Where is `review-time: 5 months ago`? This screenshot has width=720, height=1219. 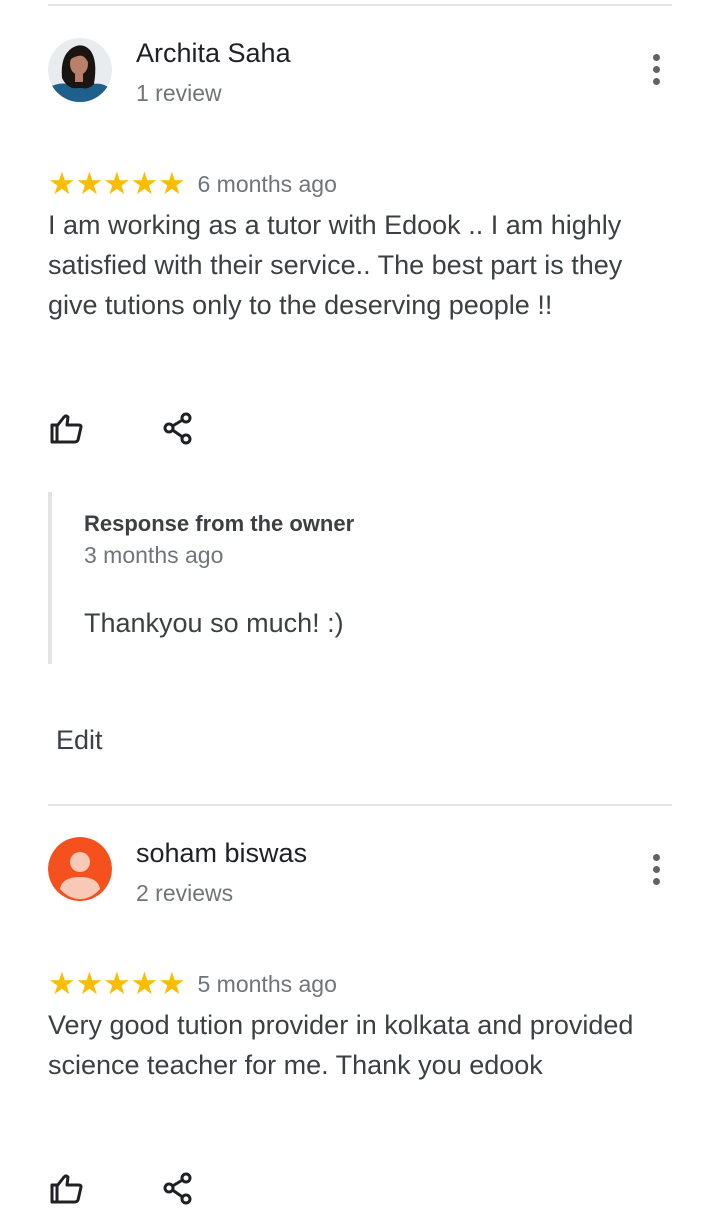
review-time: 5 months ago is located at coordinates (267, 984).